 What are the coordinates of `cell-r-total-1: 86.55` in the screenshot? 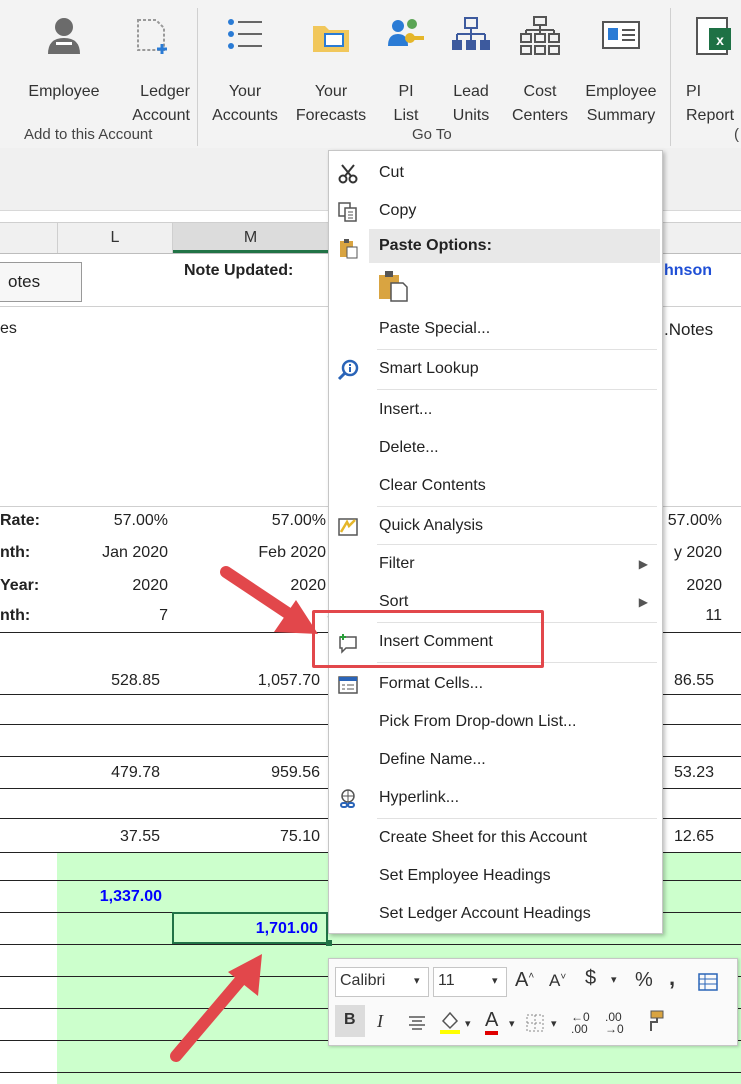 It's located at (689, 681).